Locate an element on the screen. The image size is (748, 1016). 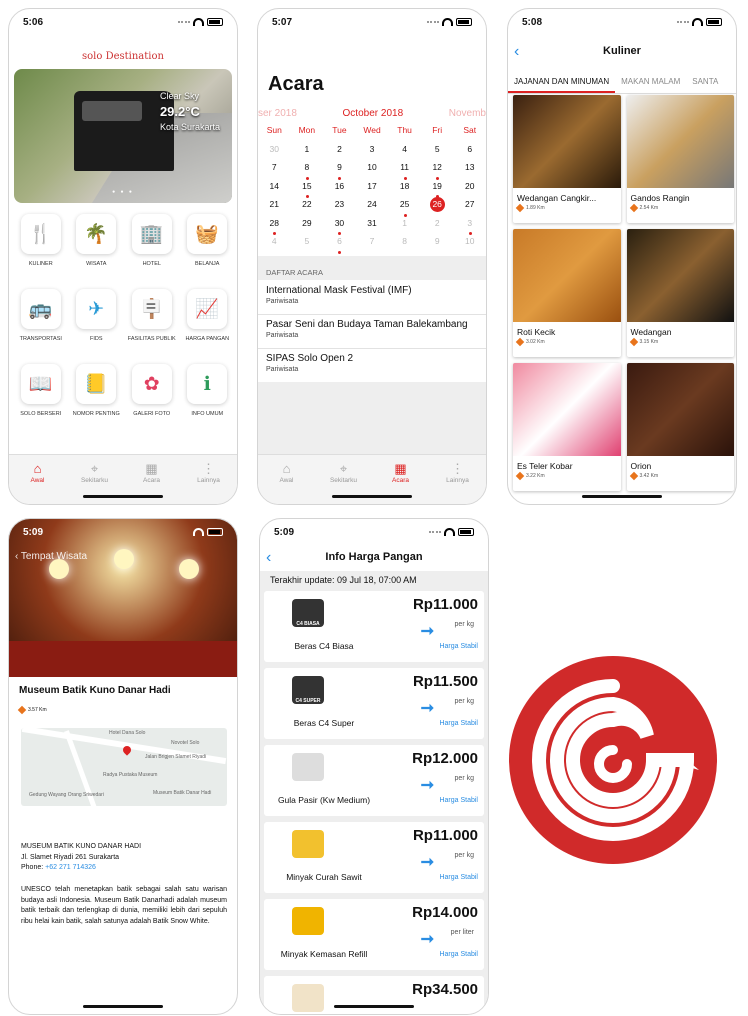
tab-santai: SANTA is located at coordinates (705, 81).